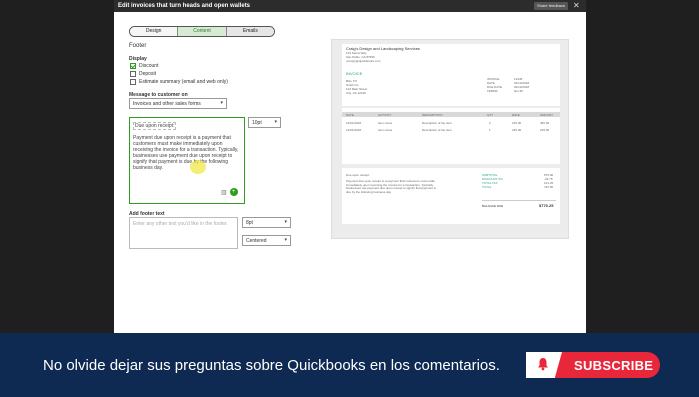 The width and height of the screenshot is (699, 397). Describe the element at coordinates (576, 5) in the screenshot. I see `close-icon: ✕` at that location.